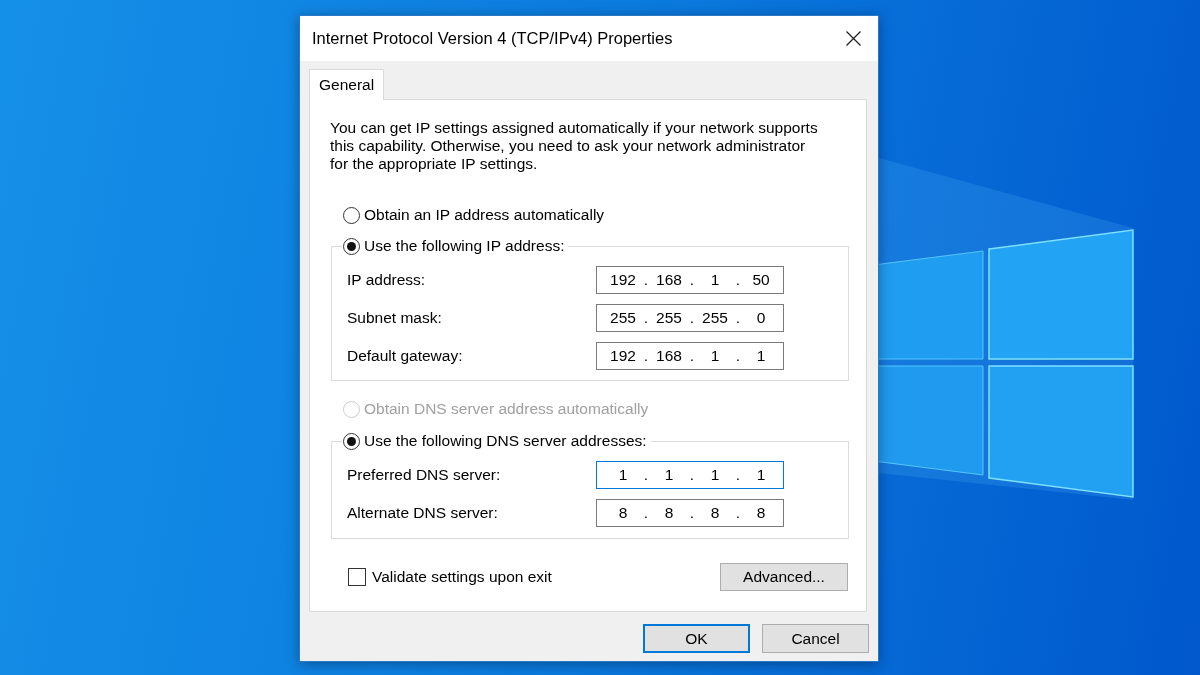 The width and height of the screenshot is (1200, 675). I want to click on radio-label: Use the following IP address:, so click(464, 246).